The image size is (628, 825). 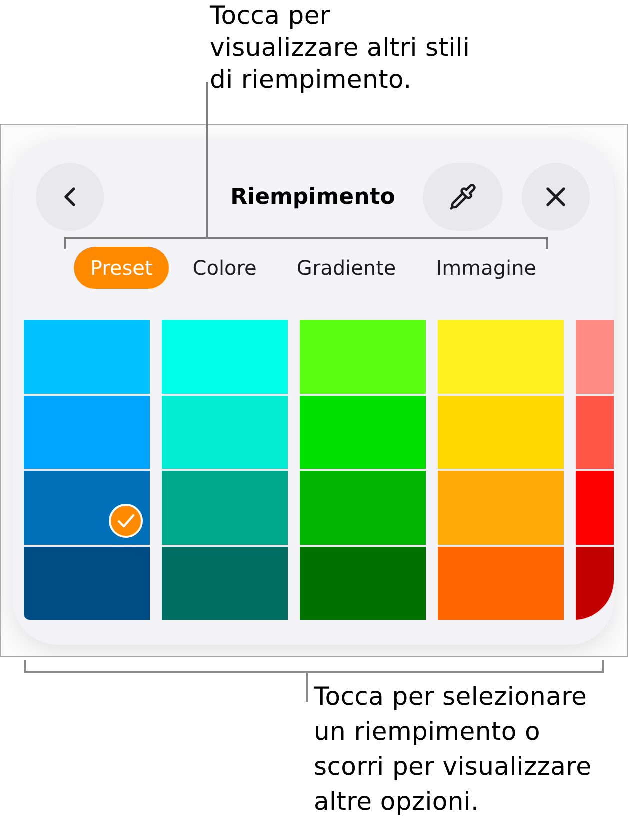 I want to click on check-icon, so click(x=126, y=521).